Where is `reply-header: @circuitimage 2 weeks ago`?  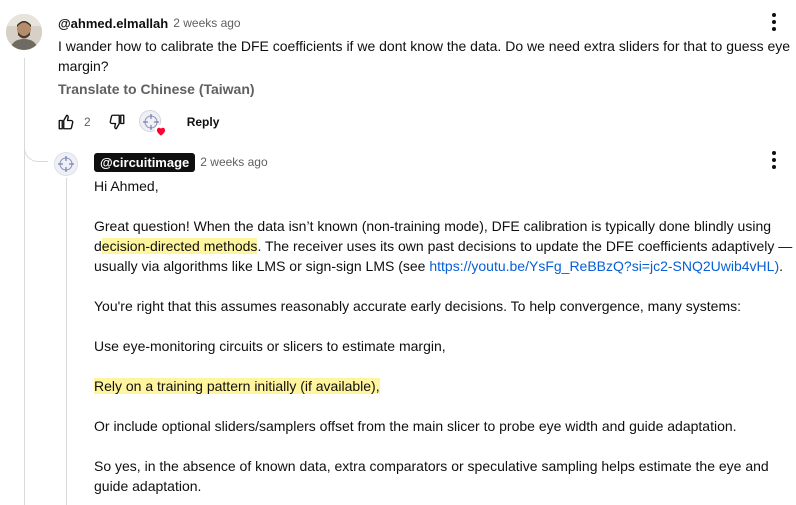
reply-header: @circuitimage 2 weeks ago is located at coordinates (181, 162).